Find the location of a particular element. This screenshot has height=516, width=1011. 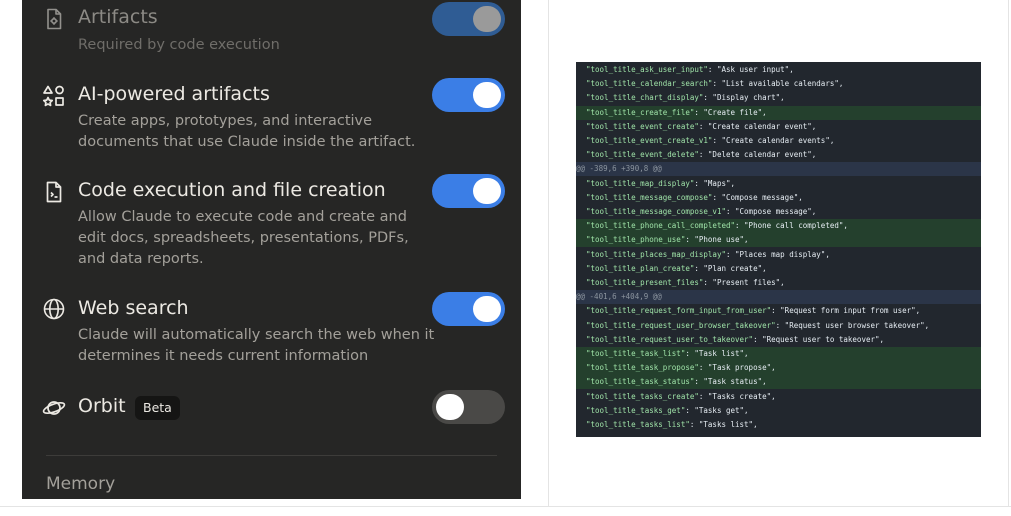

setting-title: Code execution and file creation is located at coordinates (232, 190).